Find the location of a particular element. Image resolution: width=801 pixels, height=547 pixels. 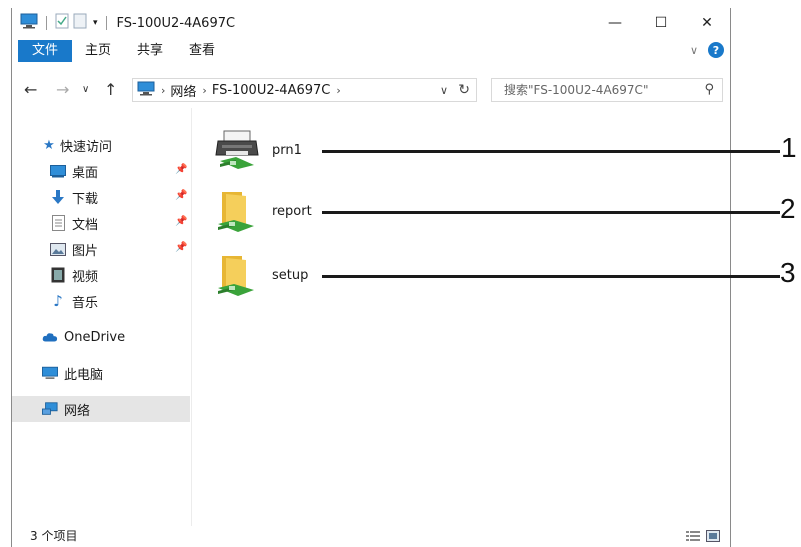

up-arrow-icon: ↑ is located at coordinates (110, 89).